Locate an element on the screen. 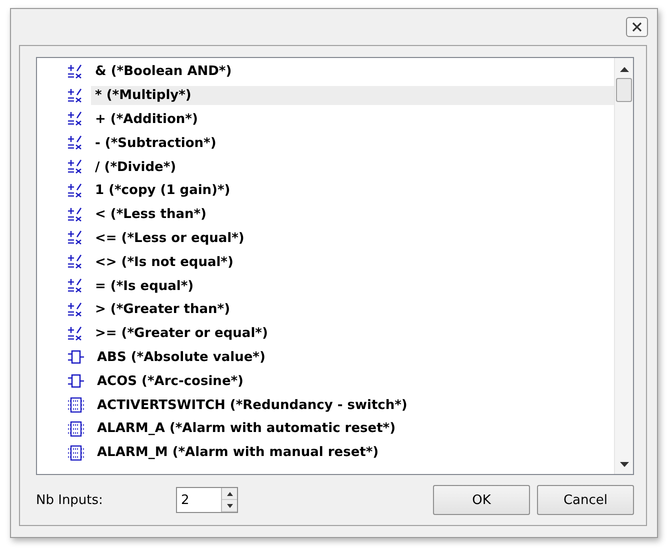 The width and height of the screenshot is (672, 550). up-arrow-icon is located at coordinates (229, 494).